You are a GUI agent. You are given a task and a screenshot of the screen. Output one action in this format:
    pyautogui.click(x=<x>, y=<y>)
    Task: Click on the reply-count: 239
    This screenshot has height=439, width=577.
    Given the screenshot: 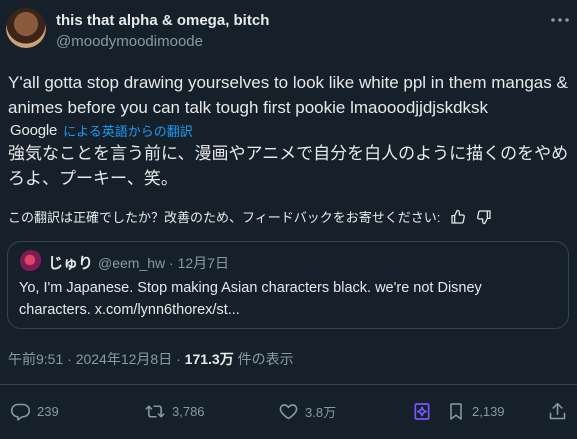 What is the action you would take?
    pyautogui.click(x=48, y=411)
    